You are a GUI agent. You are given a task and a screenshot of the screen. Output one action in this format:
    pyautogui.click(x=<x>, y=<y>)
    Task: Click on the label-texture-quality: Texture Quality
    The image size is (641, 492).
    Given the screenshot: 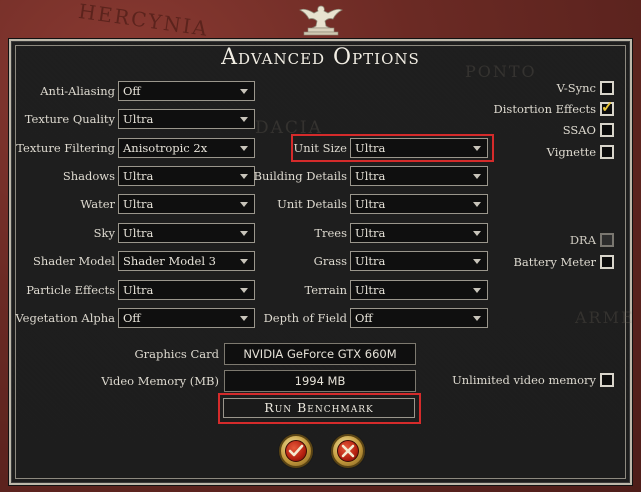 What is the action you would take?
    pyautogui.click(x=69, y=119)
    